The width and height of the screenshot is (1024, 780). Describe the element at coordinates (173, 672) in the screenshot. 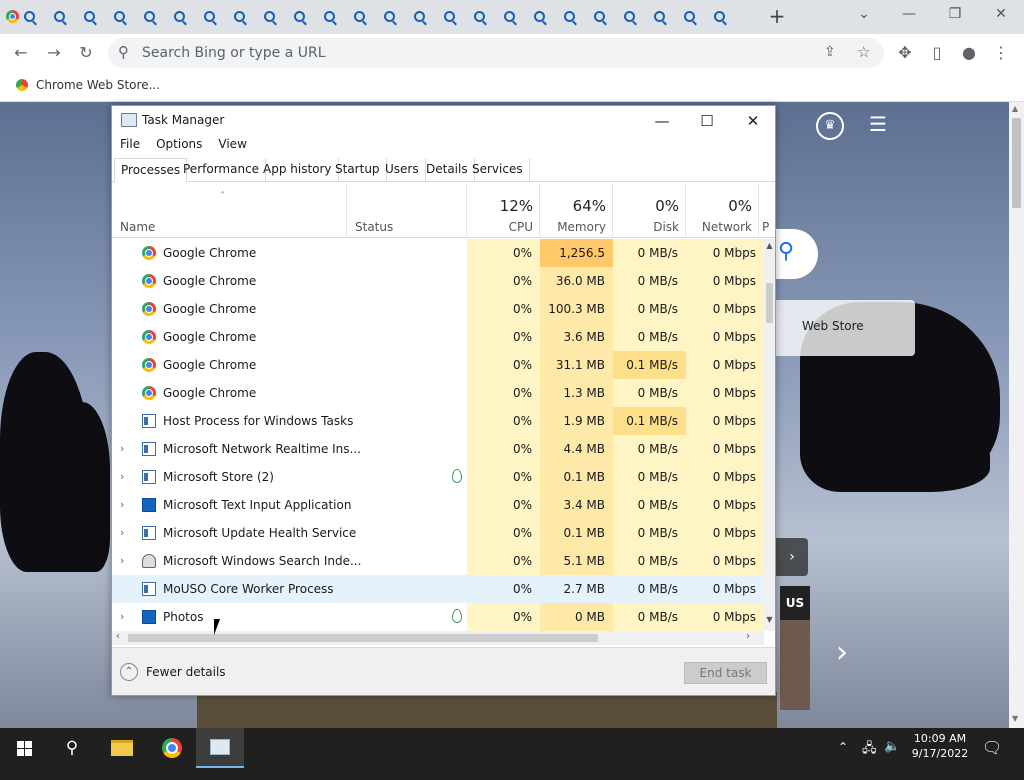

I see `fewer-details-button: ⌃ Fewer details` at that location.